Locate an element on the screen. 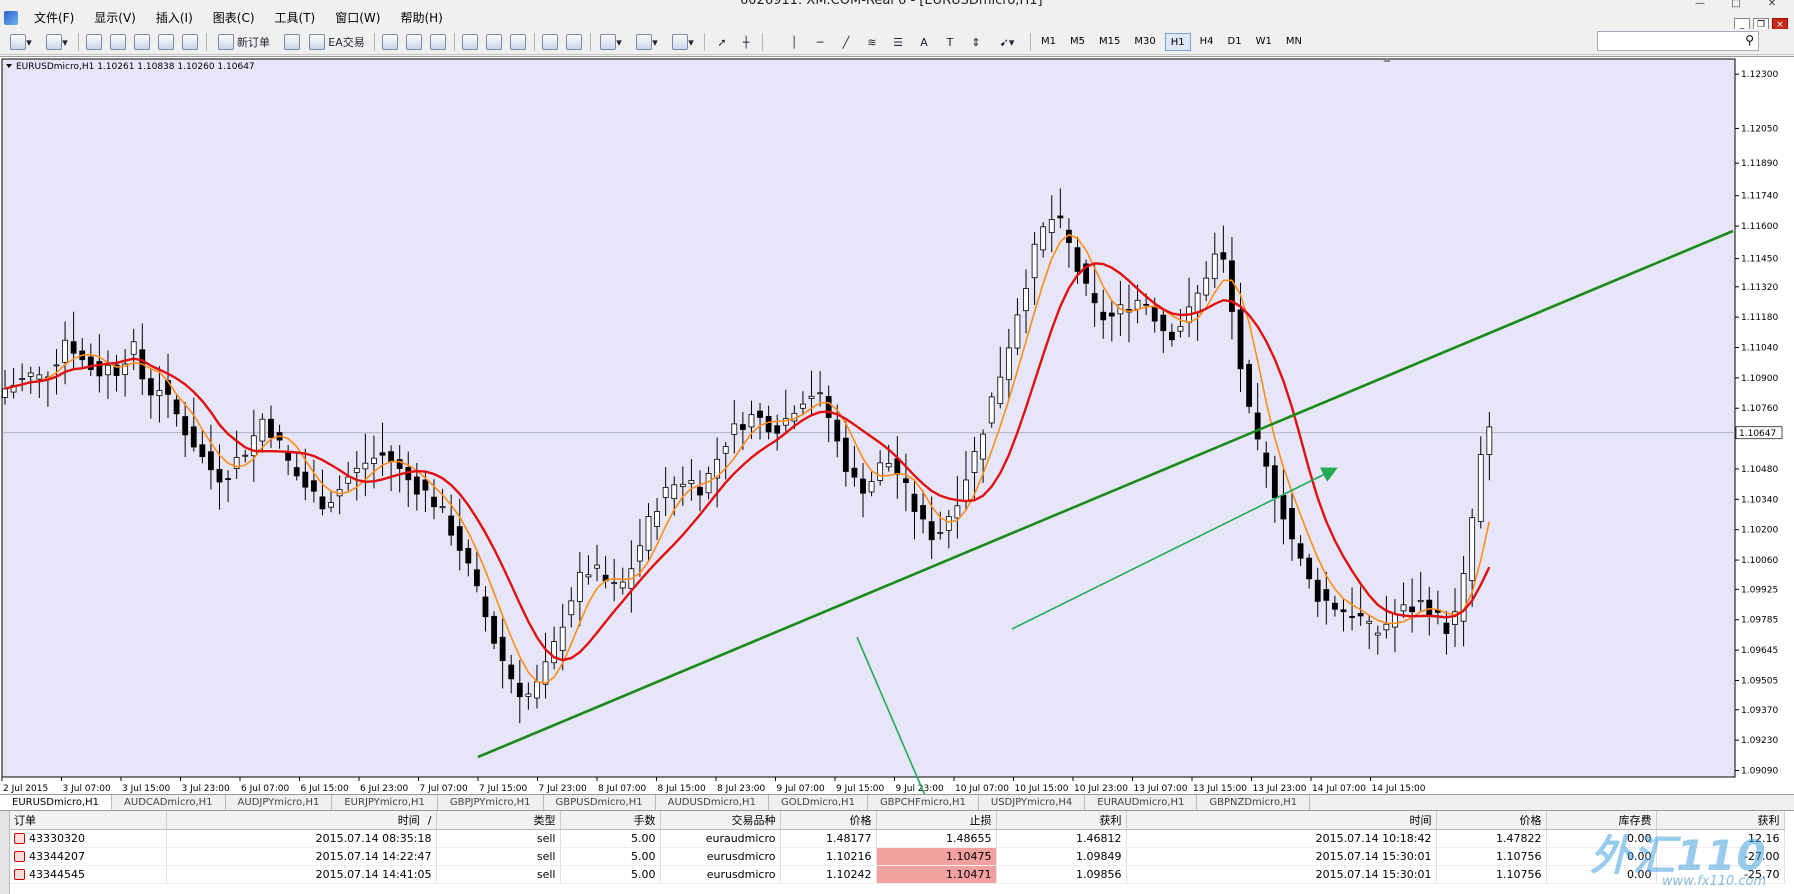 The height and width of the screenshot is (894, 1794). search-icon: ⚲ is located at coordinates (1749, 40).